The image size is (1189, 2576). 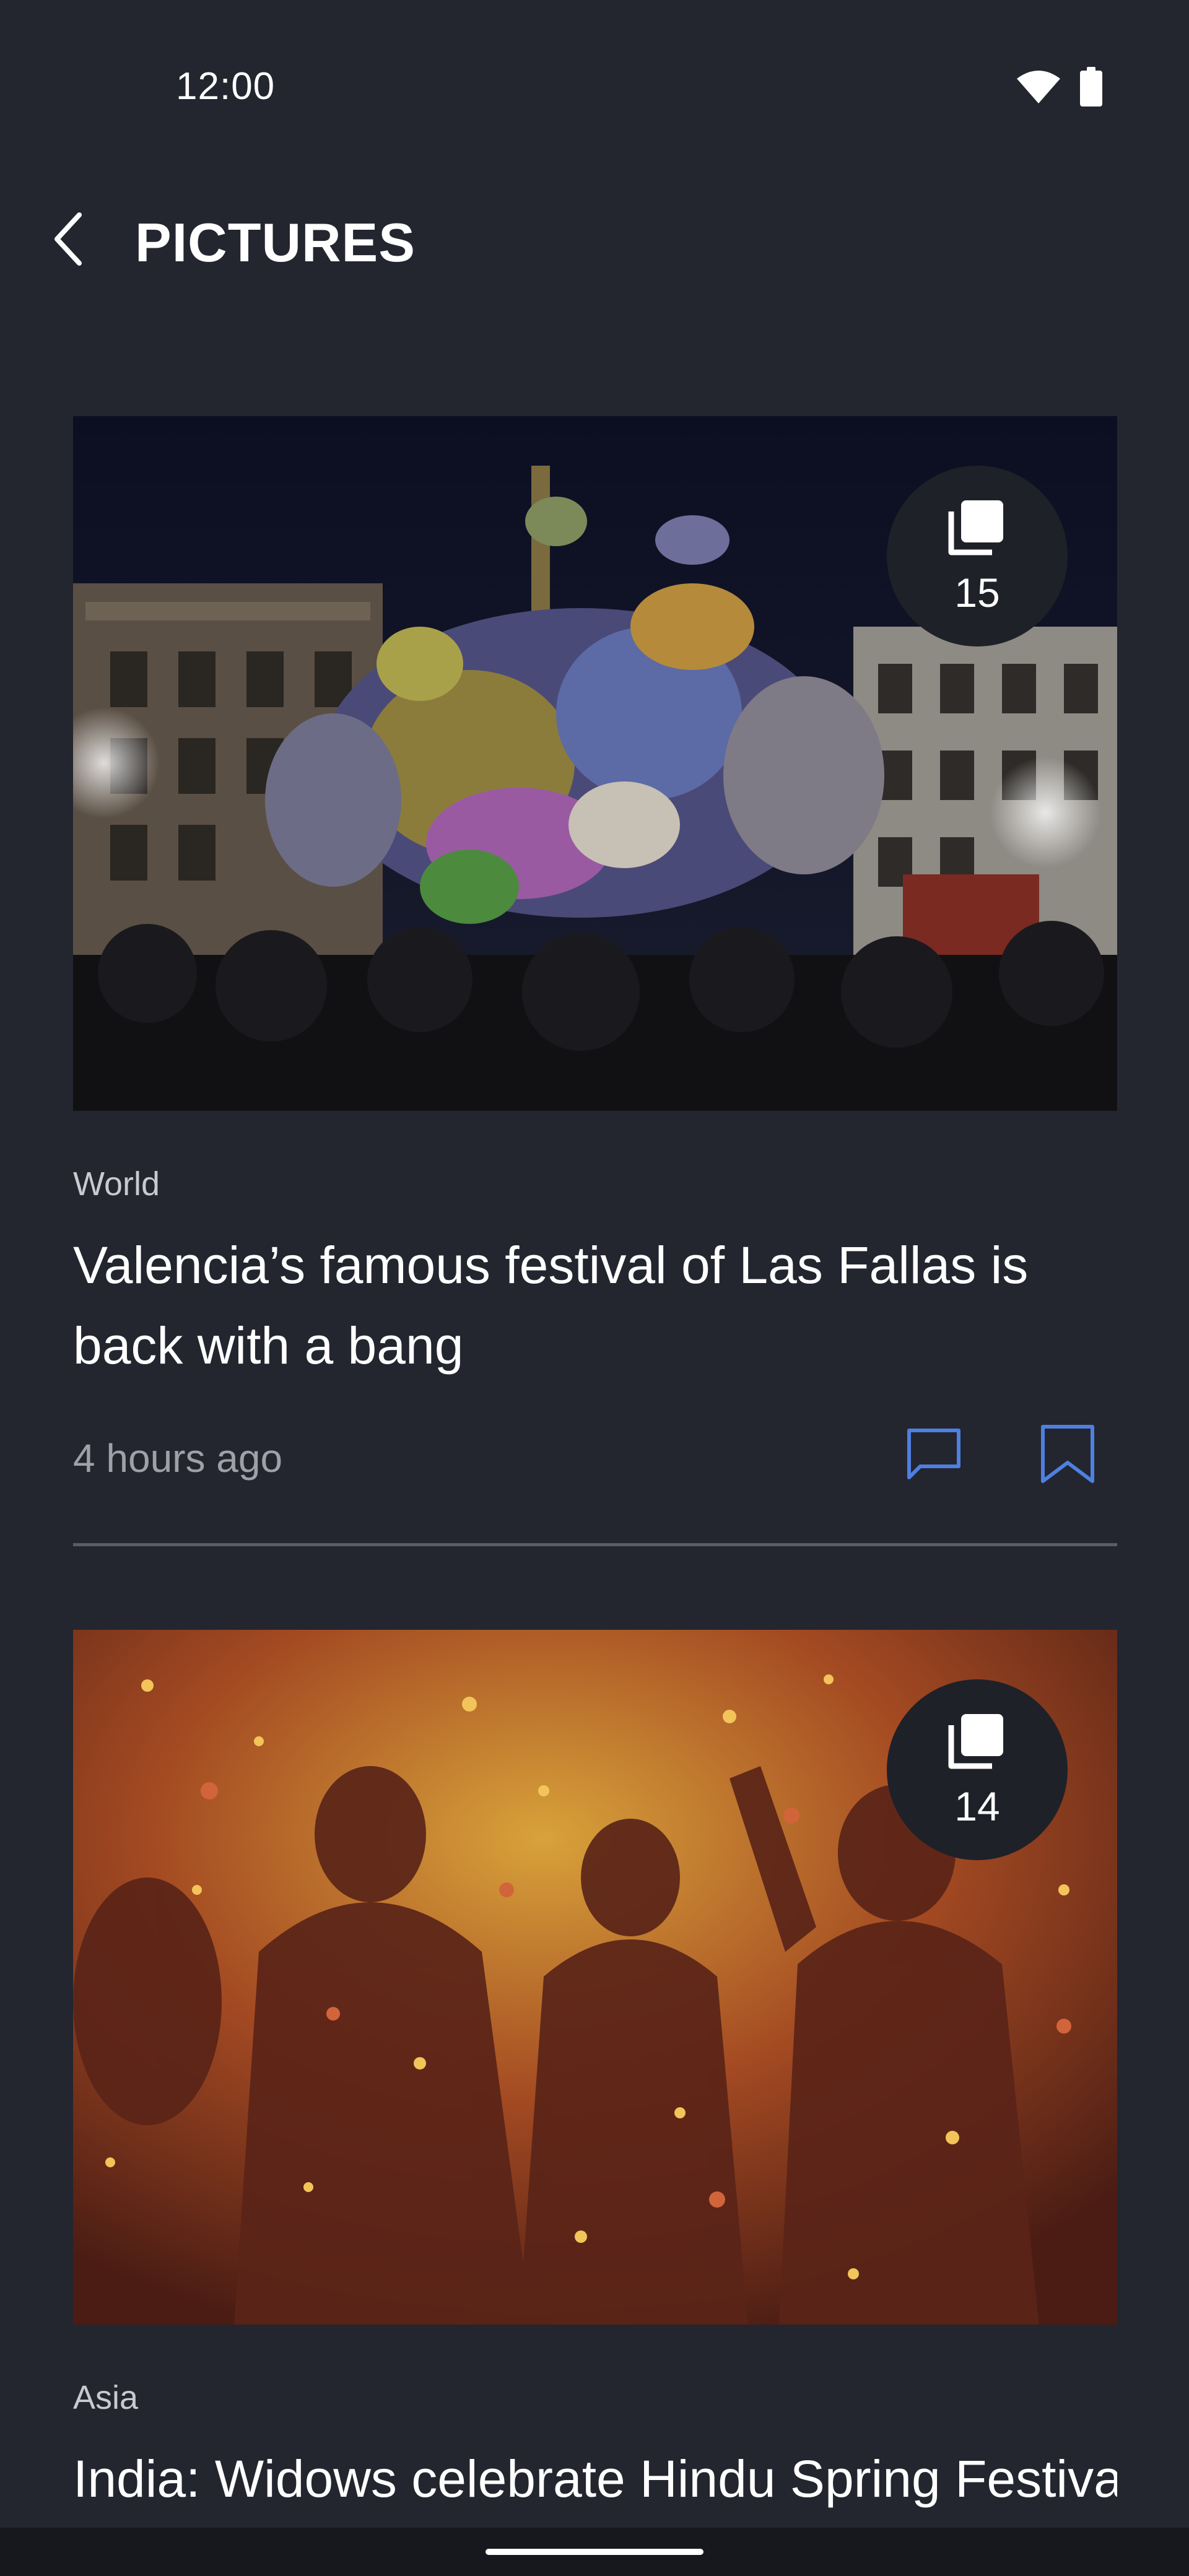 I want to click on home-gesture-handle, so click(x=594, y=2552).